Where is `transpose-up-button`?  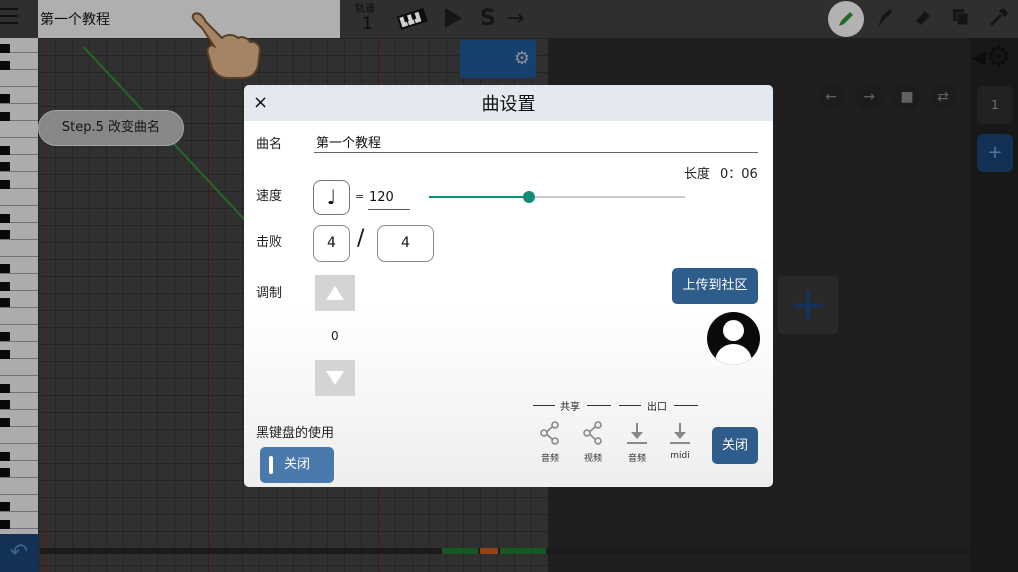 transpose-up-button is located at coordinates (335, 293).